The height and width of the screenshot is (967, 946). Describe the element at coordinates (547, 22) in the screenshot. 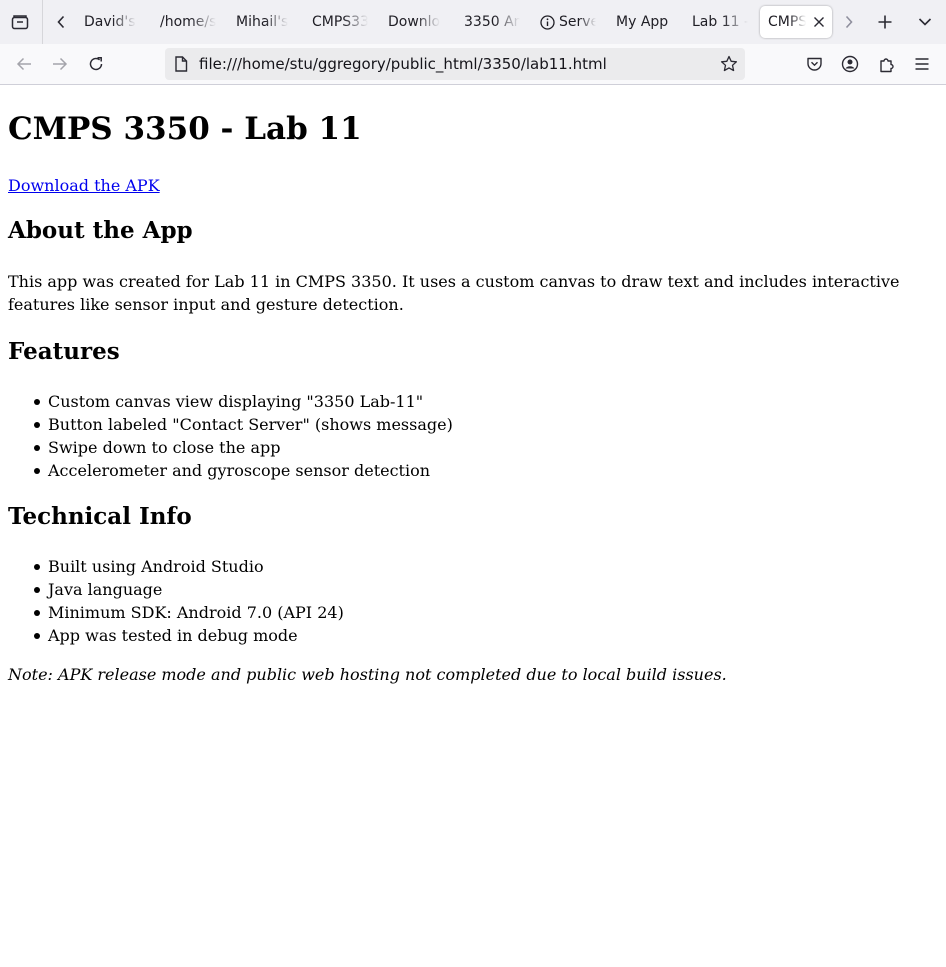

I see `info-icon` at that location.